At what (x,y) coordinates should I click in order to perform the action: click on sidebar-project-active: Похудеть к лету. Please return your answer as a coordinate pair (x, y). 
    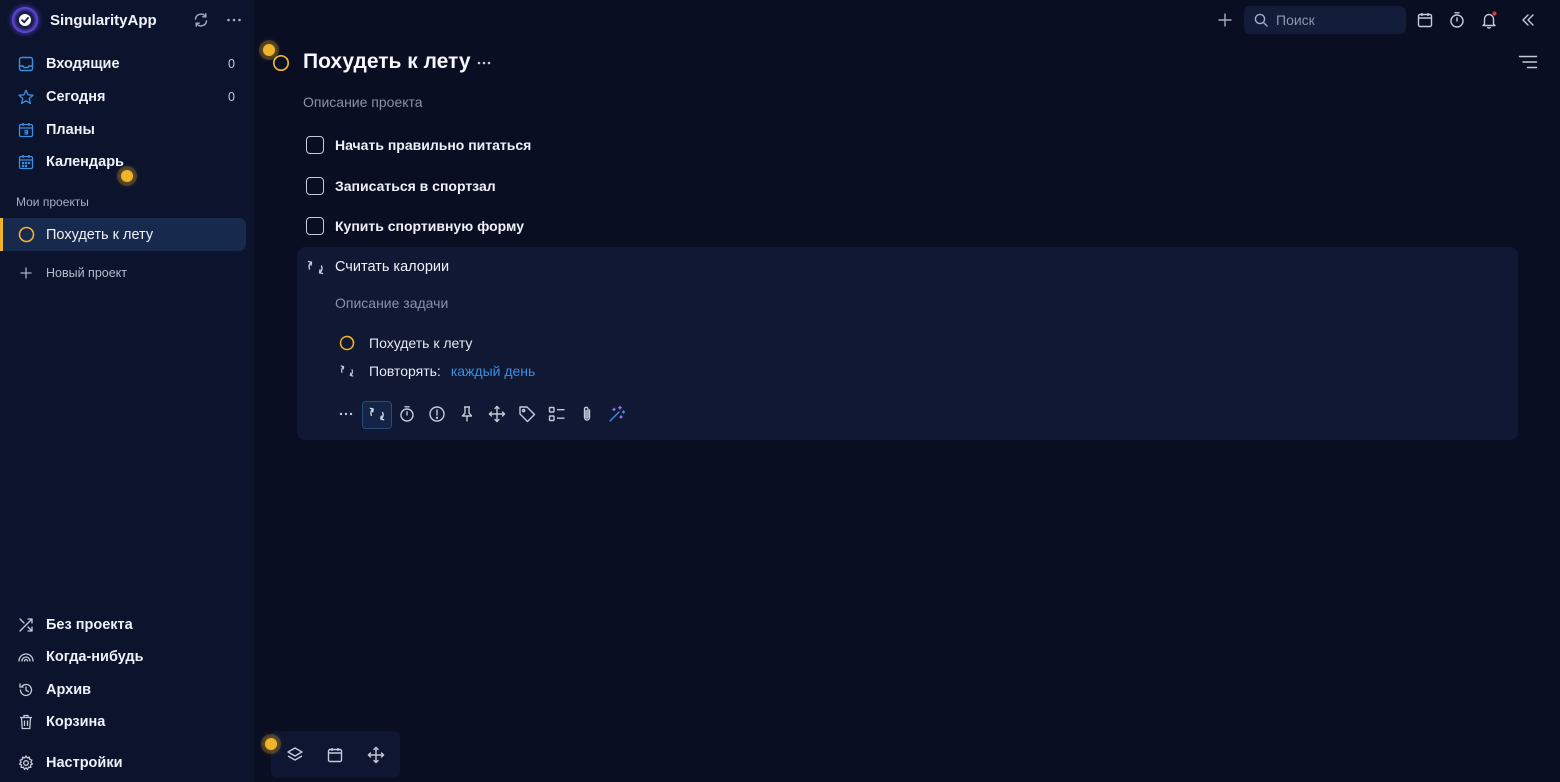
    Looking at the image, I should click on (123, 234).